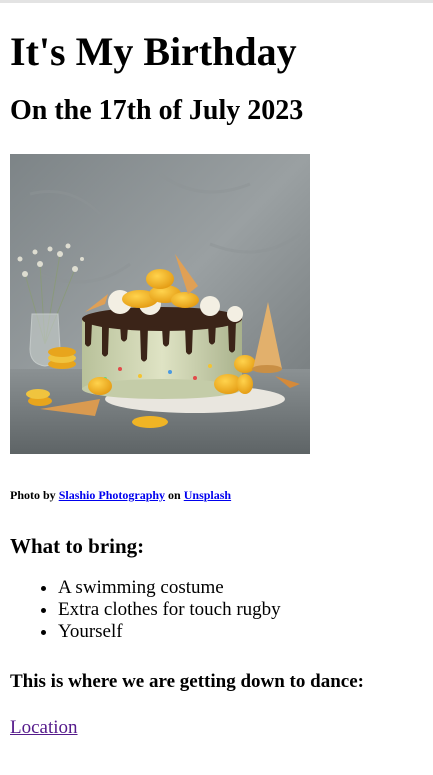 This screenshot has height=775, width=433. Describe the element at coordinates (112, 495) in the screenshot. I see `photographer-link: Slashio Photography` at that location.